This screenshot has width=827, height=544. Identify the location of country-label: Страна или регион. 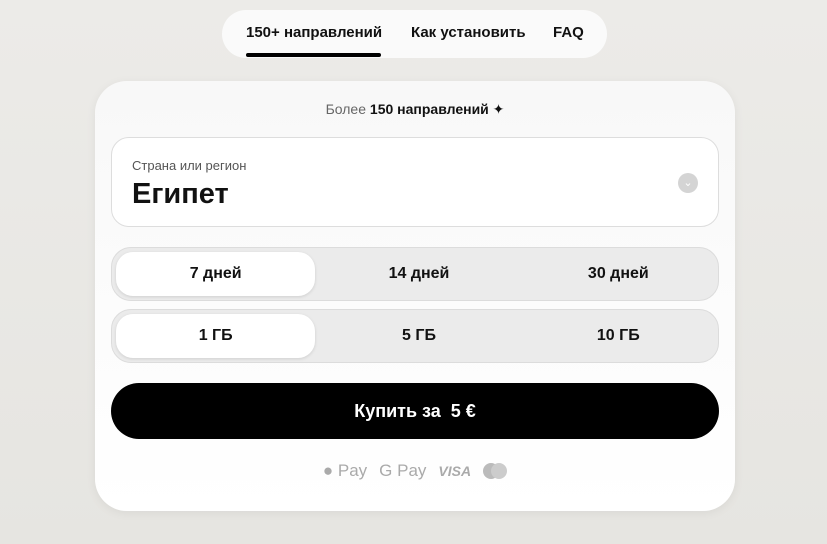
(189, 165).